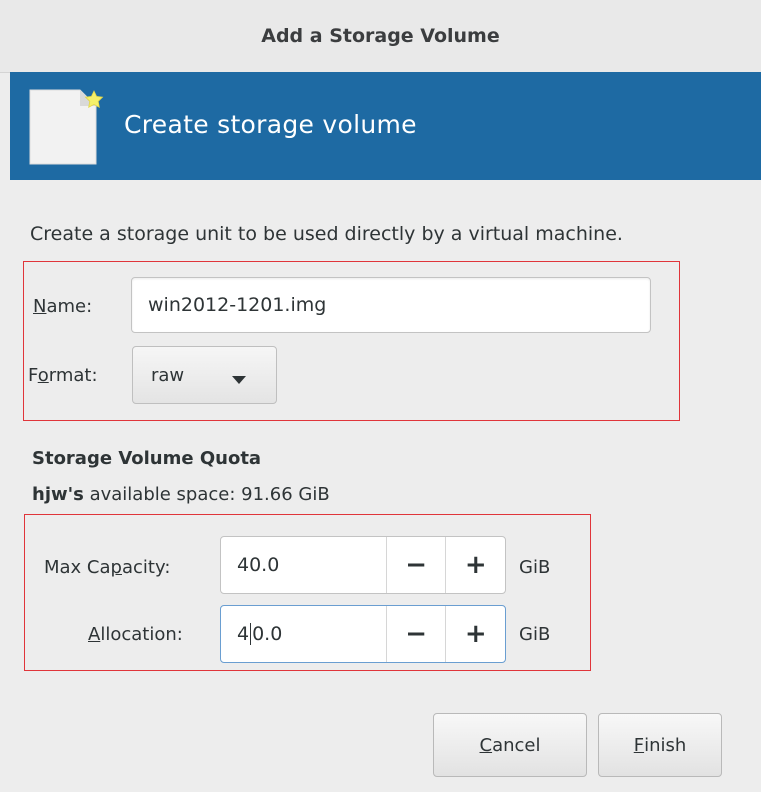 Image resolution: width=761 pixels, height=792 pixels. I want to click on format-label: Format:, so click(63, 375).